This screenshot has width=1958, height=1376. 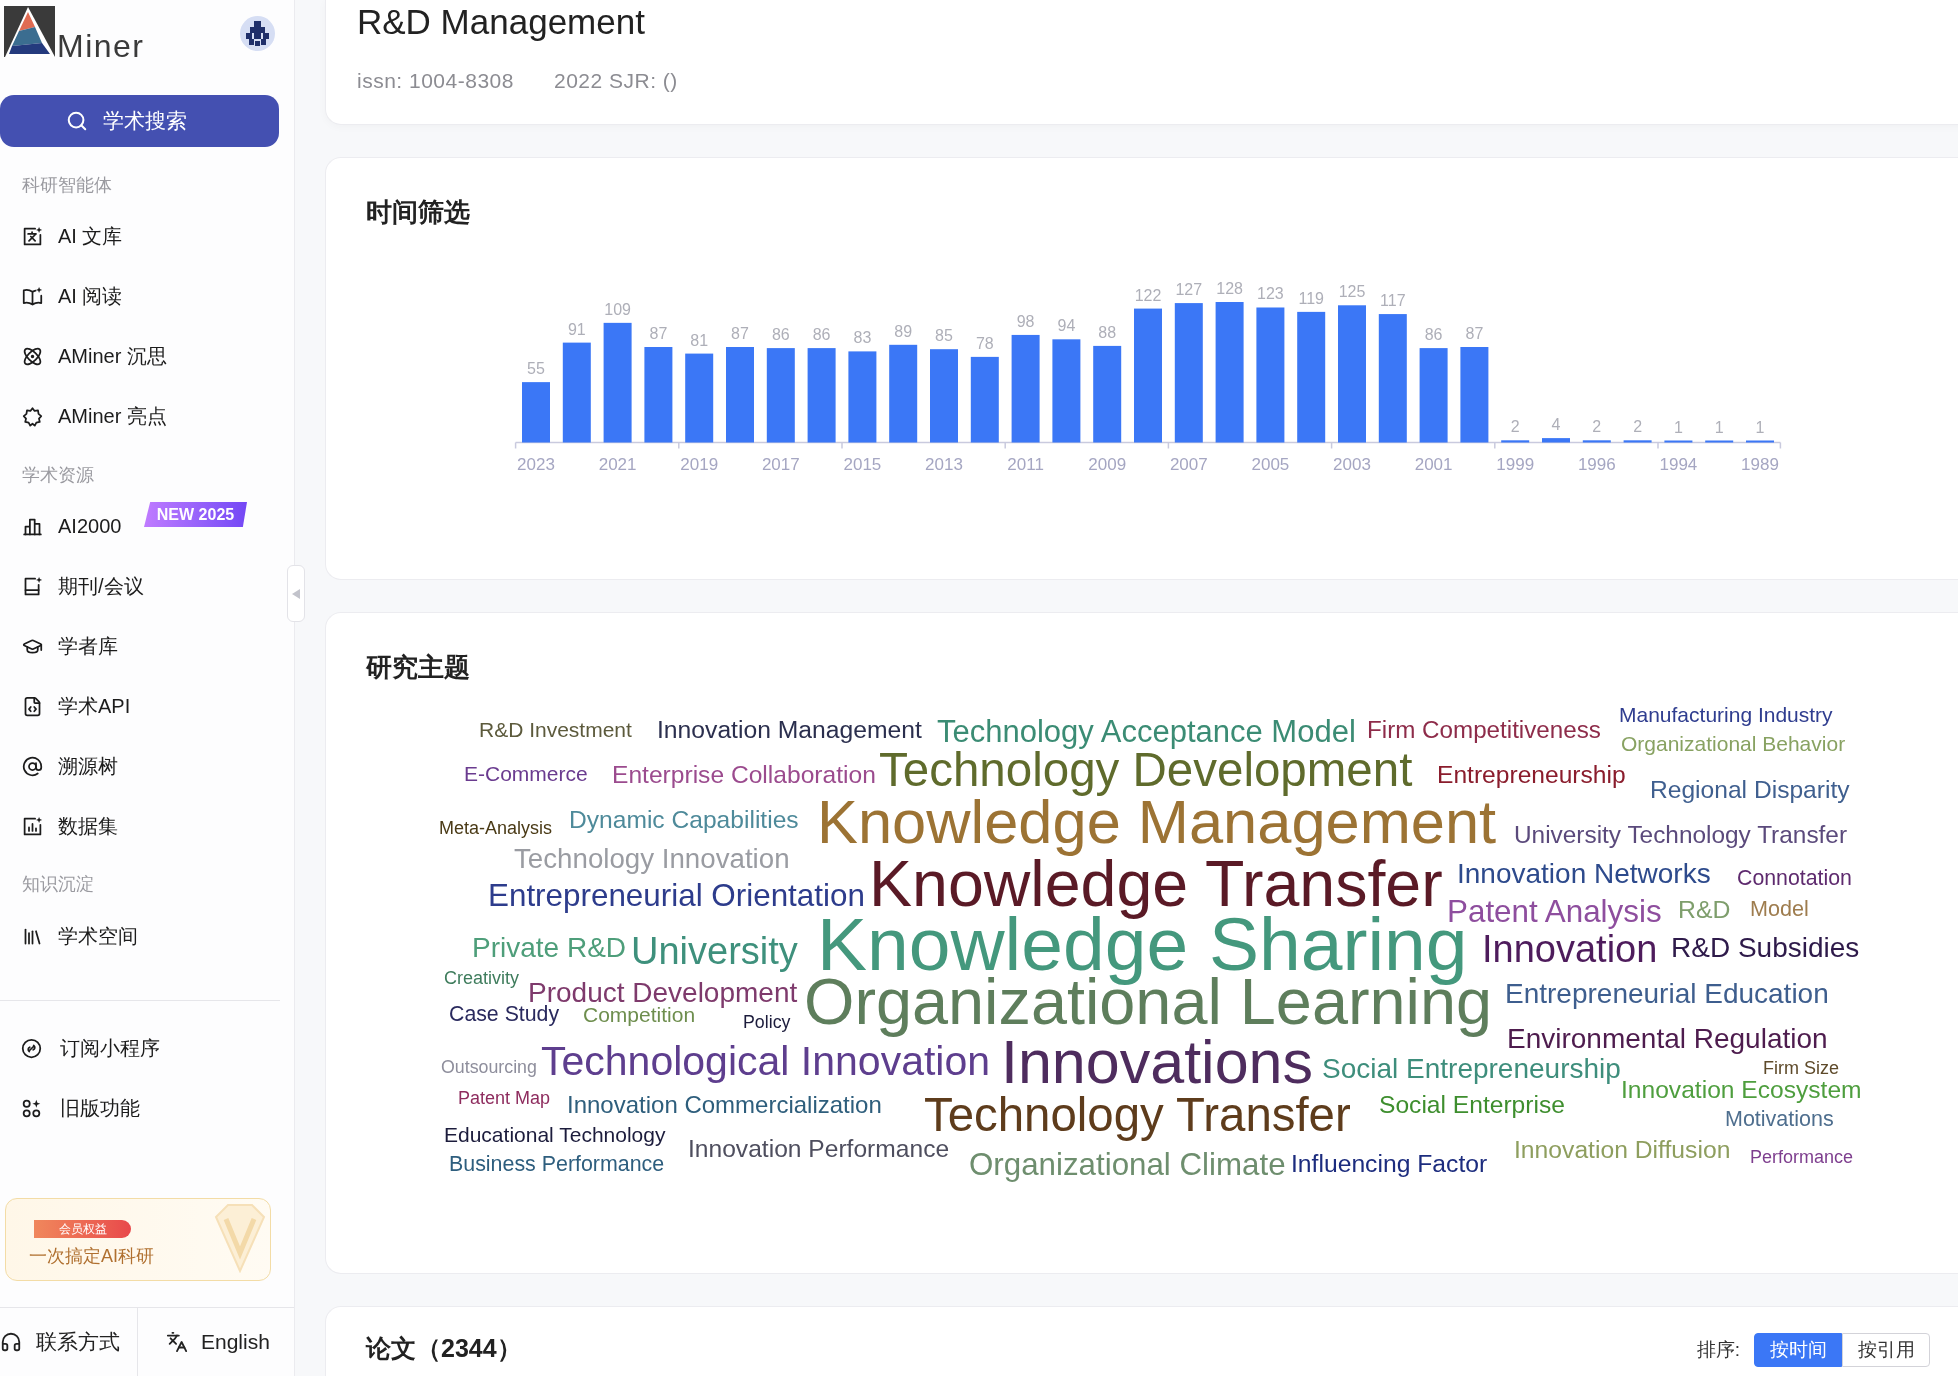 What do you see at coordinates (418, 667) in the screenshot?
I see `section-title: 研究主题` at bounding box center [418, 667].